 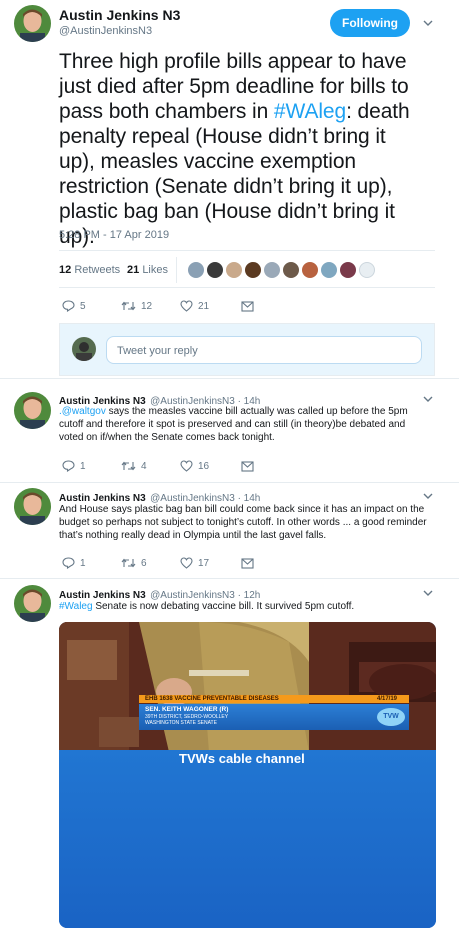 What do you see at coordinates (187, 709) in the screenshot?
I see `speaker-name: SEN. KEITH WAGONER (R)` at bounding box center [187, 709].